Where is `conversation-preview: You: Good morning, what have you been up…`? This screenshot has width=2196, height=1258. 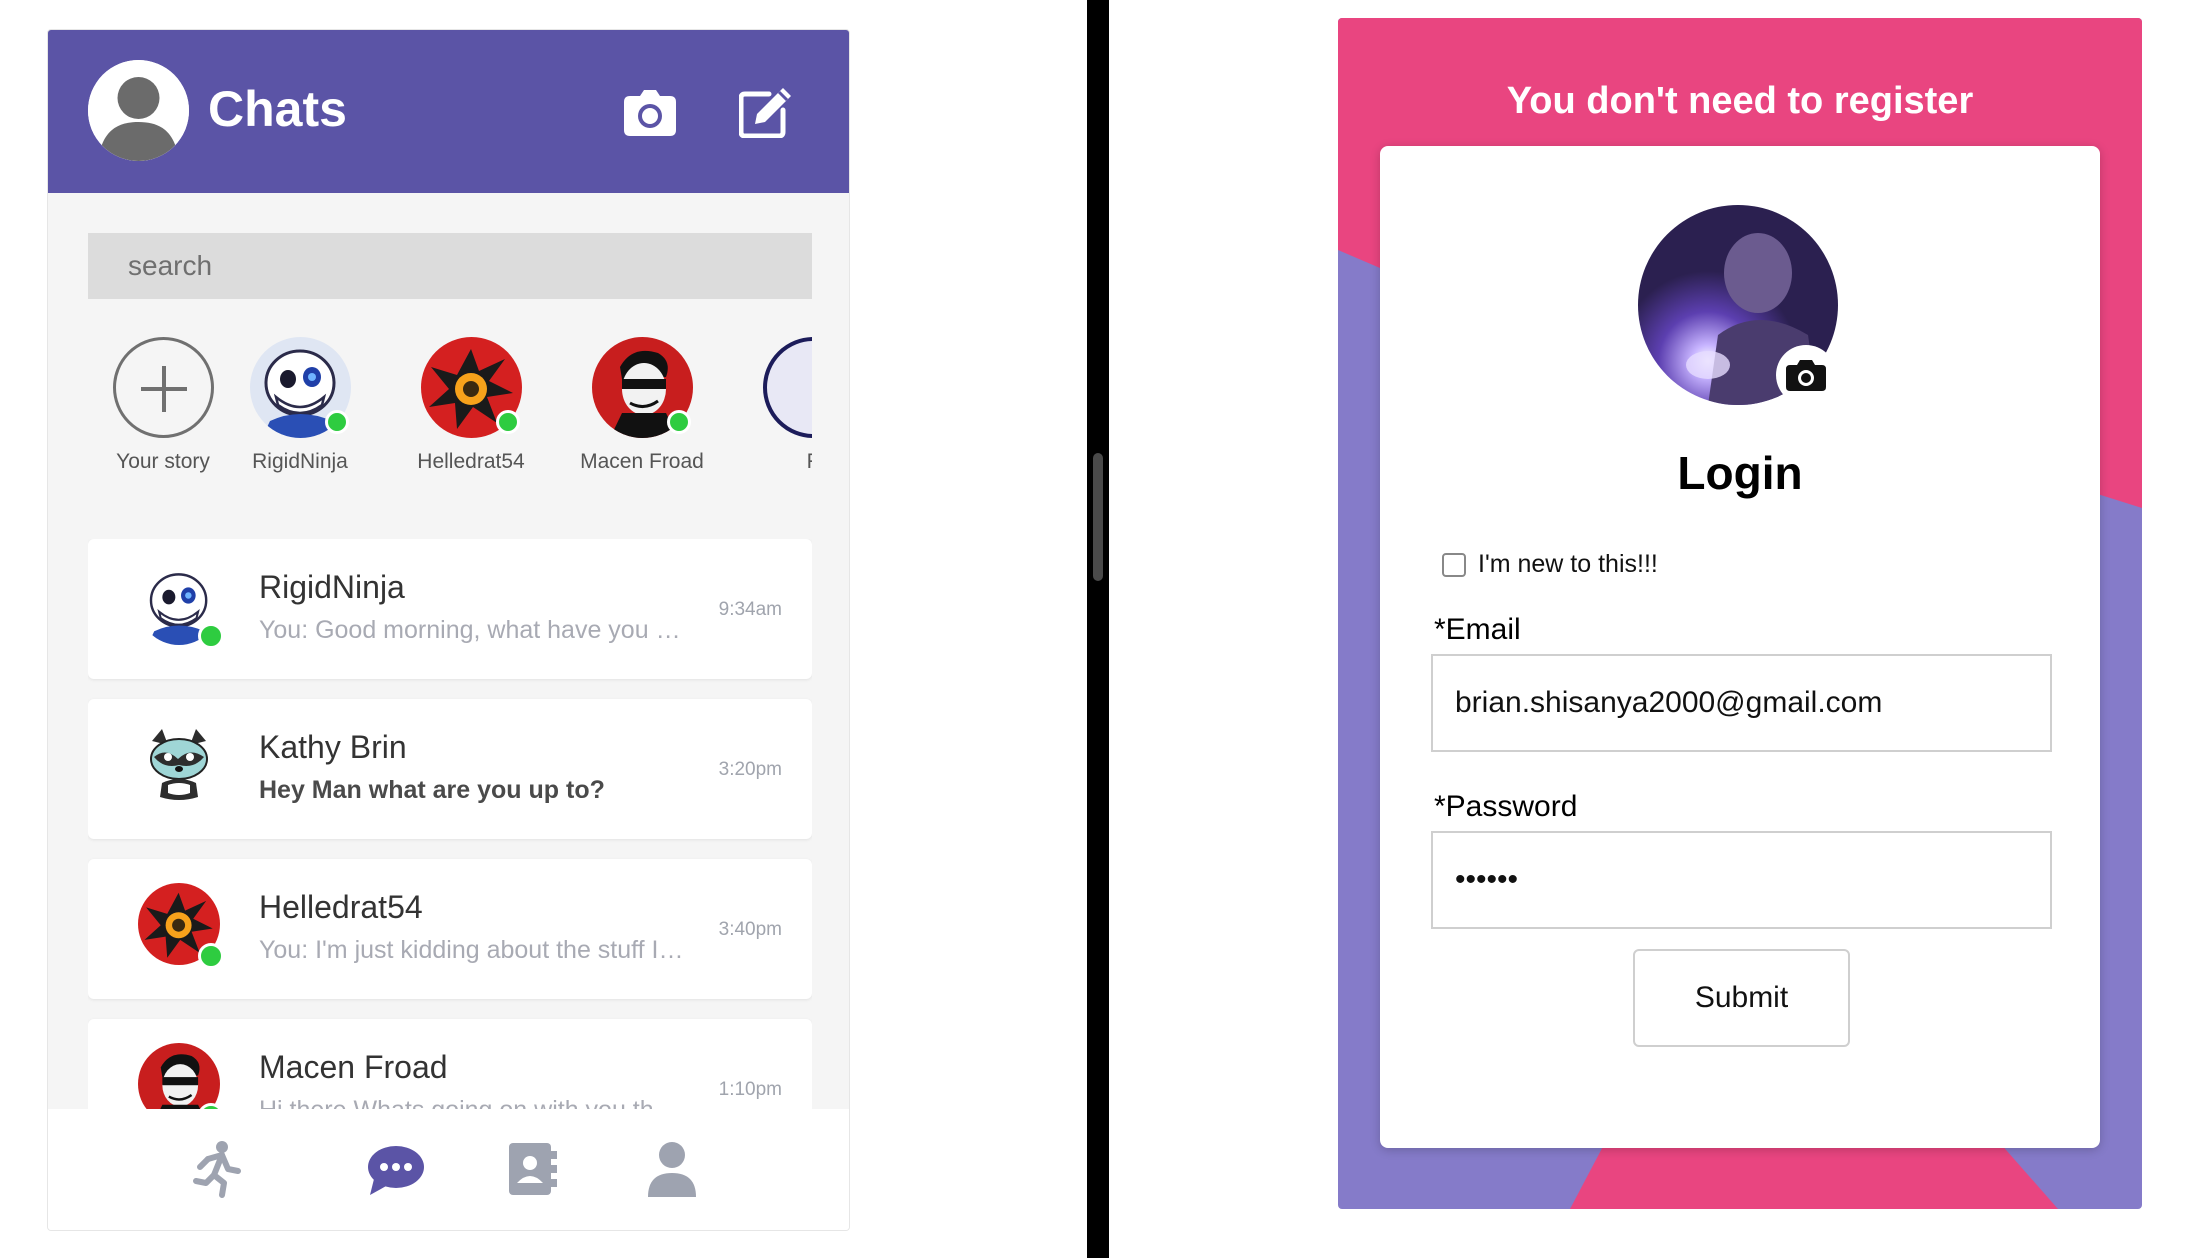 conversation-preview: You: Good morning, what have you been up… is located at coordinates (474, 630).